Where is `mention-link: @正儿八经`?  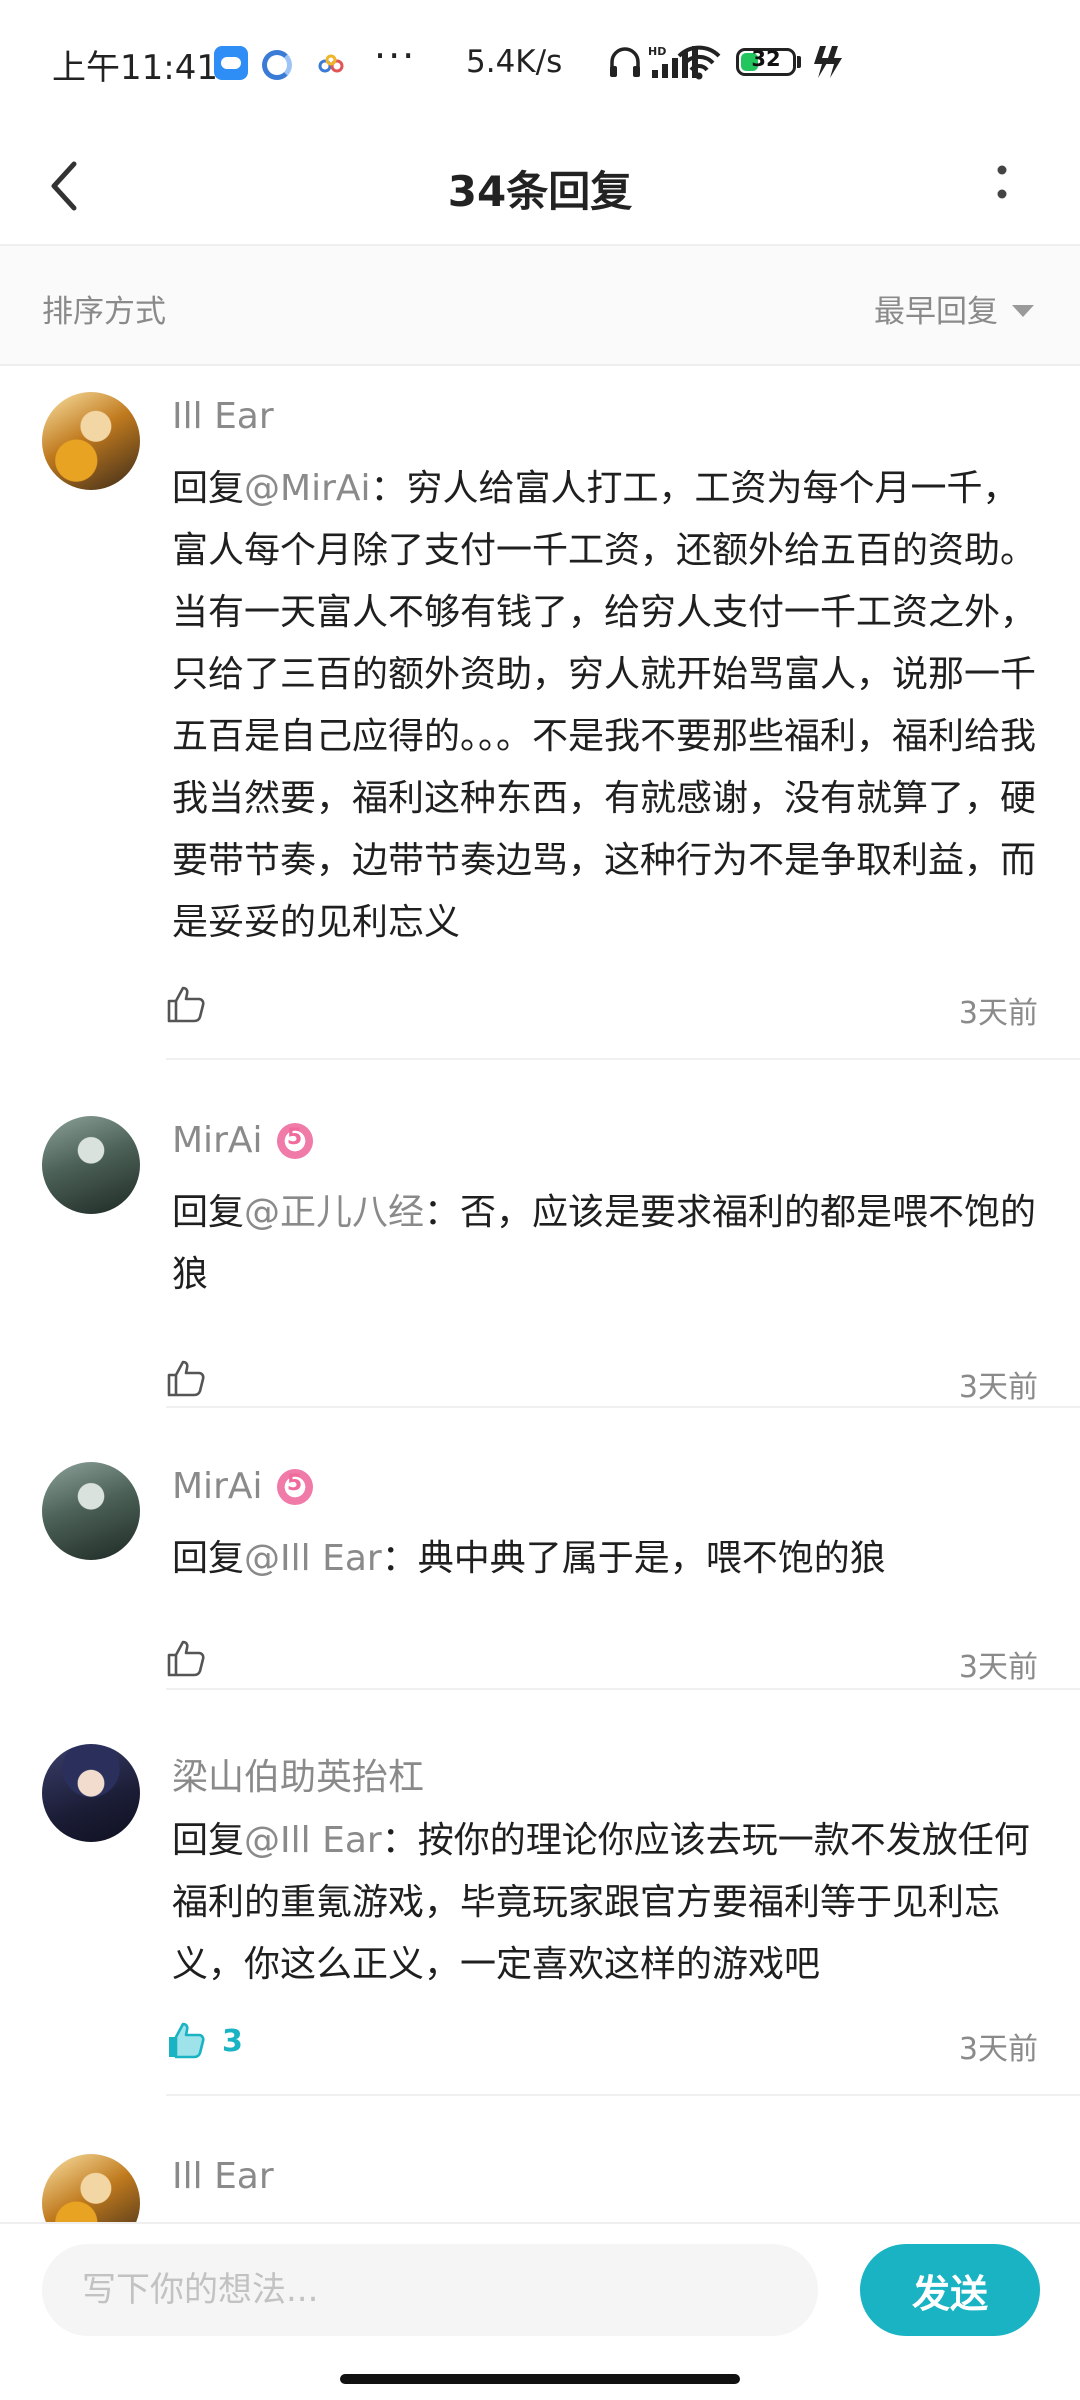 mention-link: @正儿八经 is located at coordinates (334, 1212).